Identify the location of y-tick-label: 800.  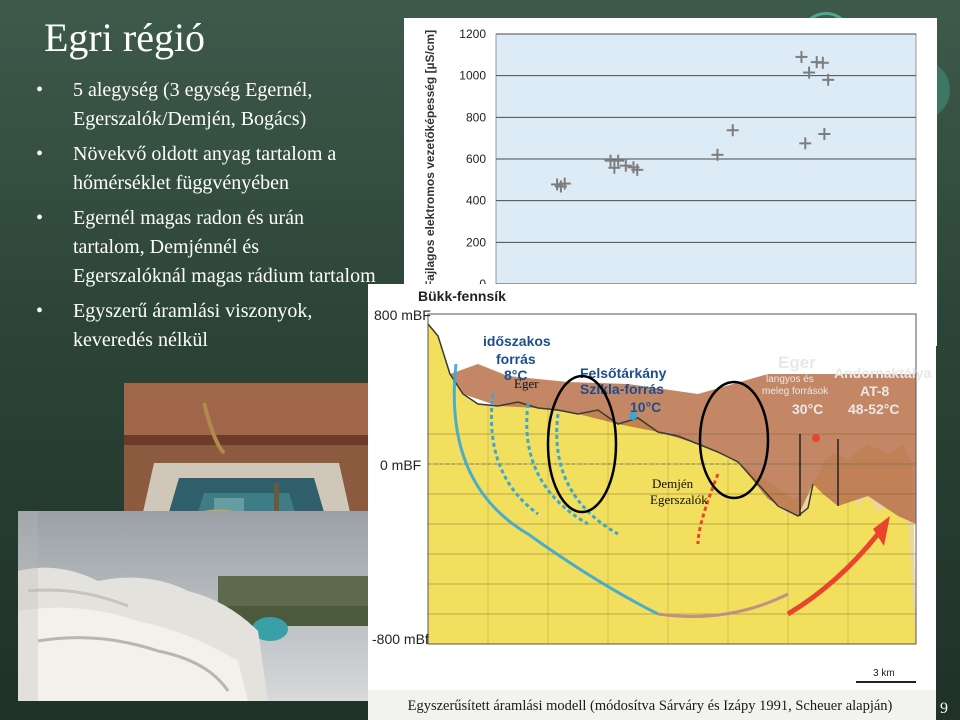
(476, 117).